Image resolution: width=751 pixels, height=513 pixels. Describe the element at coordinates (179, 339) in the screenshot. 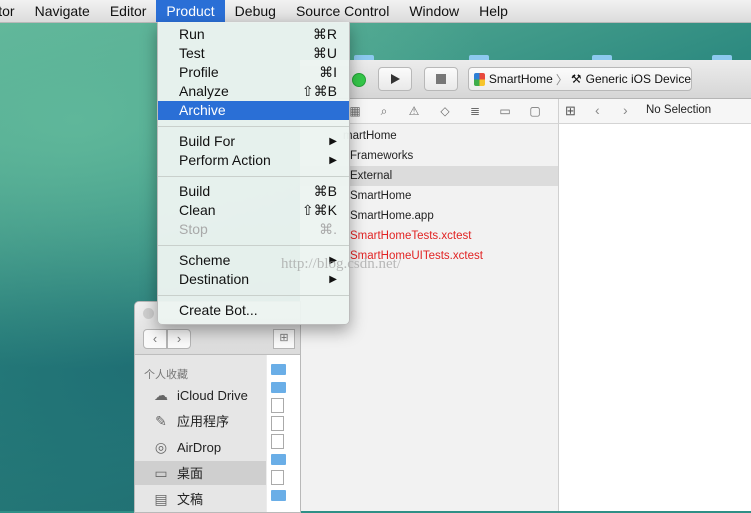

I see `forward-button: ›` at that location.